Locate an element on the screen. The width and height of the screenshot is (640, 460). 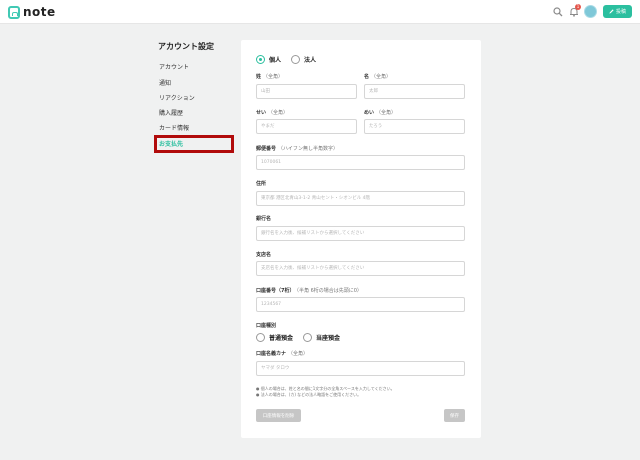
first-kana-input: たろう is located at coordinates (414, 126).